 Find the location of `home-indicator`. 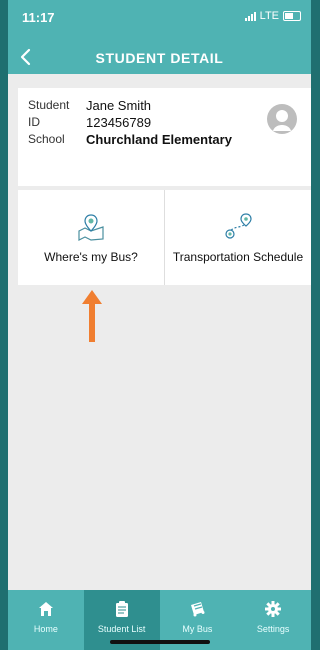

home-indicator is located at coordinates (160, 642).